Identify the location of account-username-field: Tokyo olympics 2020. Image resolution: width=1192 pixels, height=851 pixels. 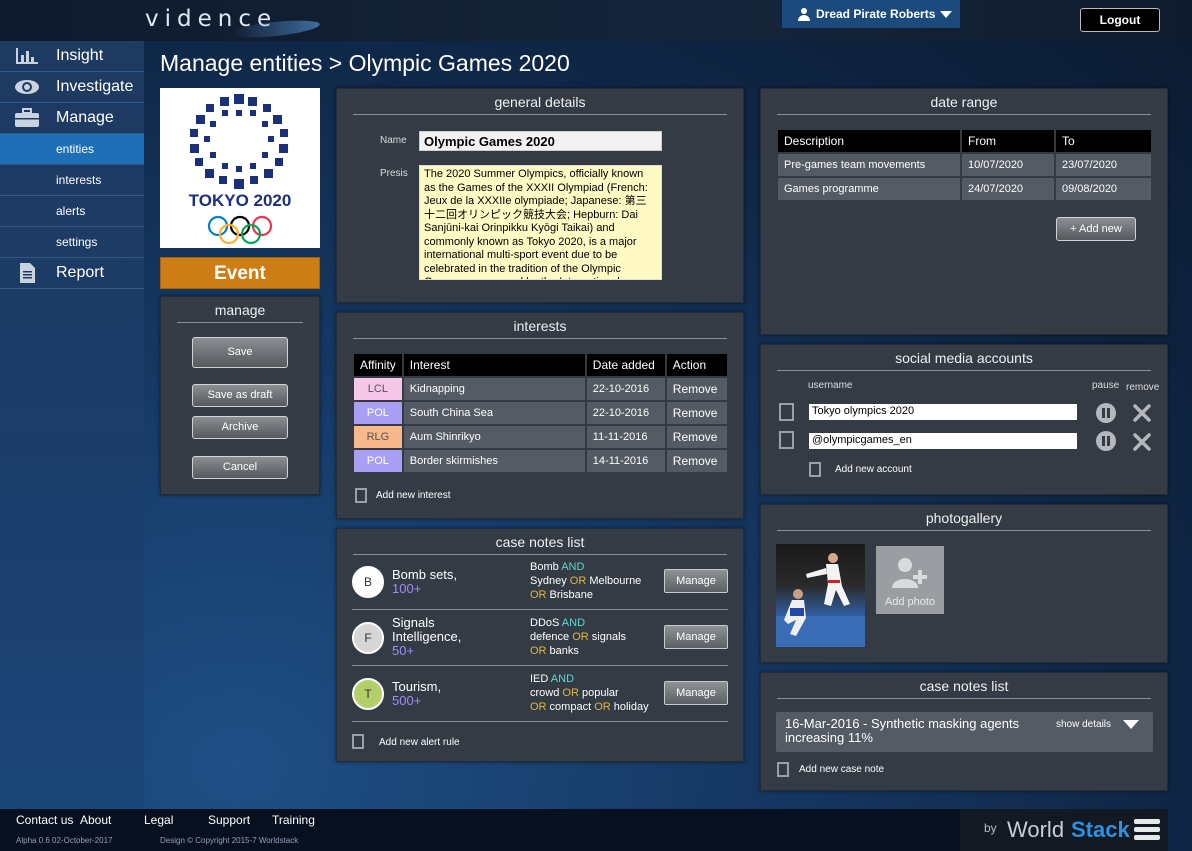
(943, 412).